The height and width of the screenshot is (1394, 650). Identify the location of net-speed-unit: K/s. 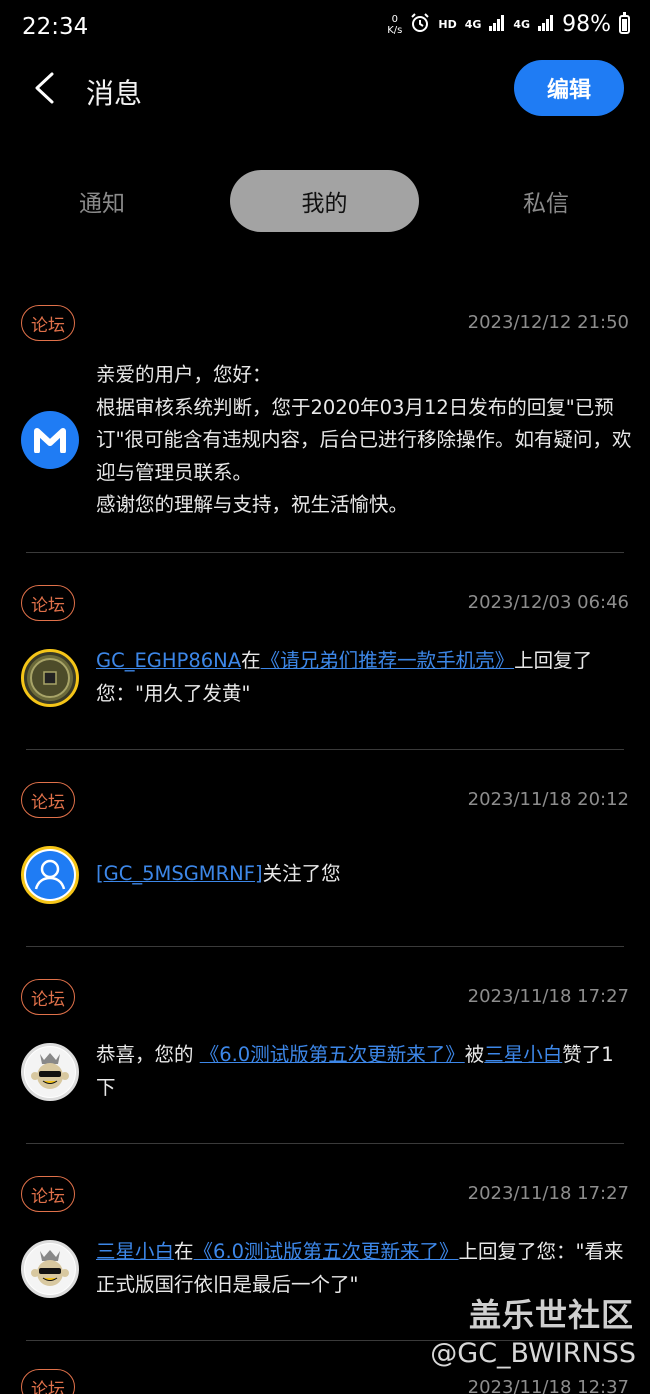
(395, 30).